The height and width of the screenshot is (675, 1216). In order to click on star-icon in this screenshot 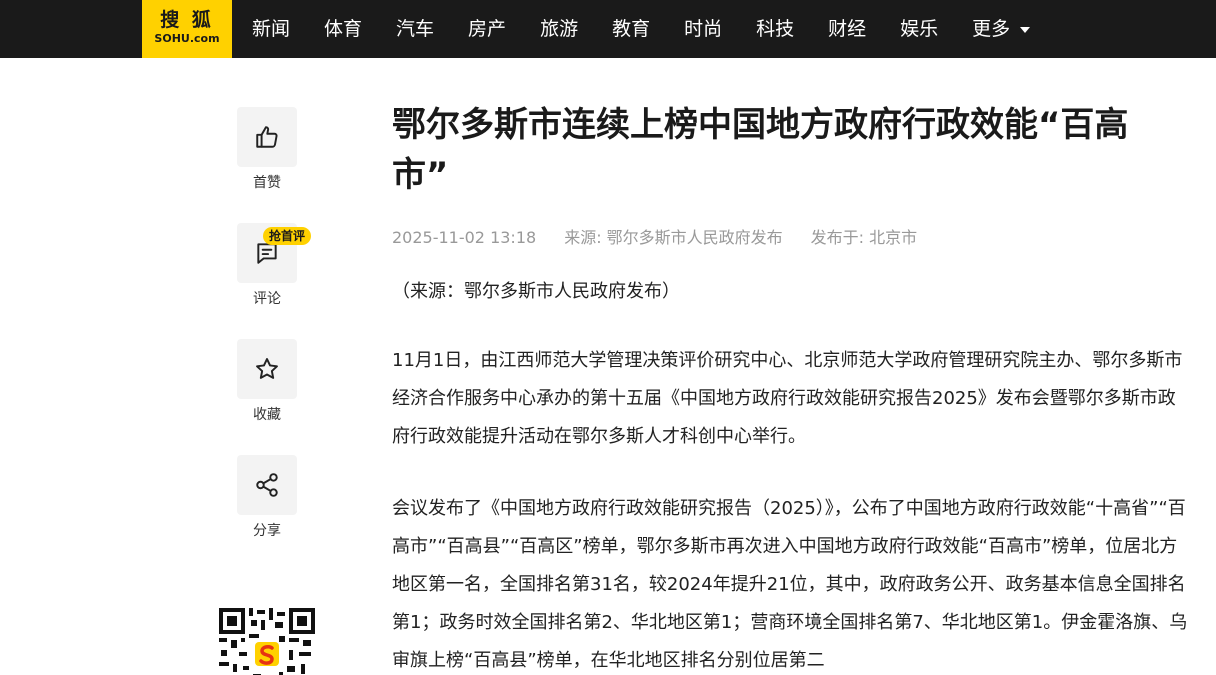, I will do `click(267, 368)`.